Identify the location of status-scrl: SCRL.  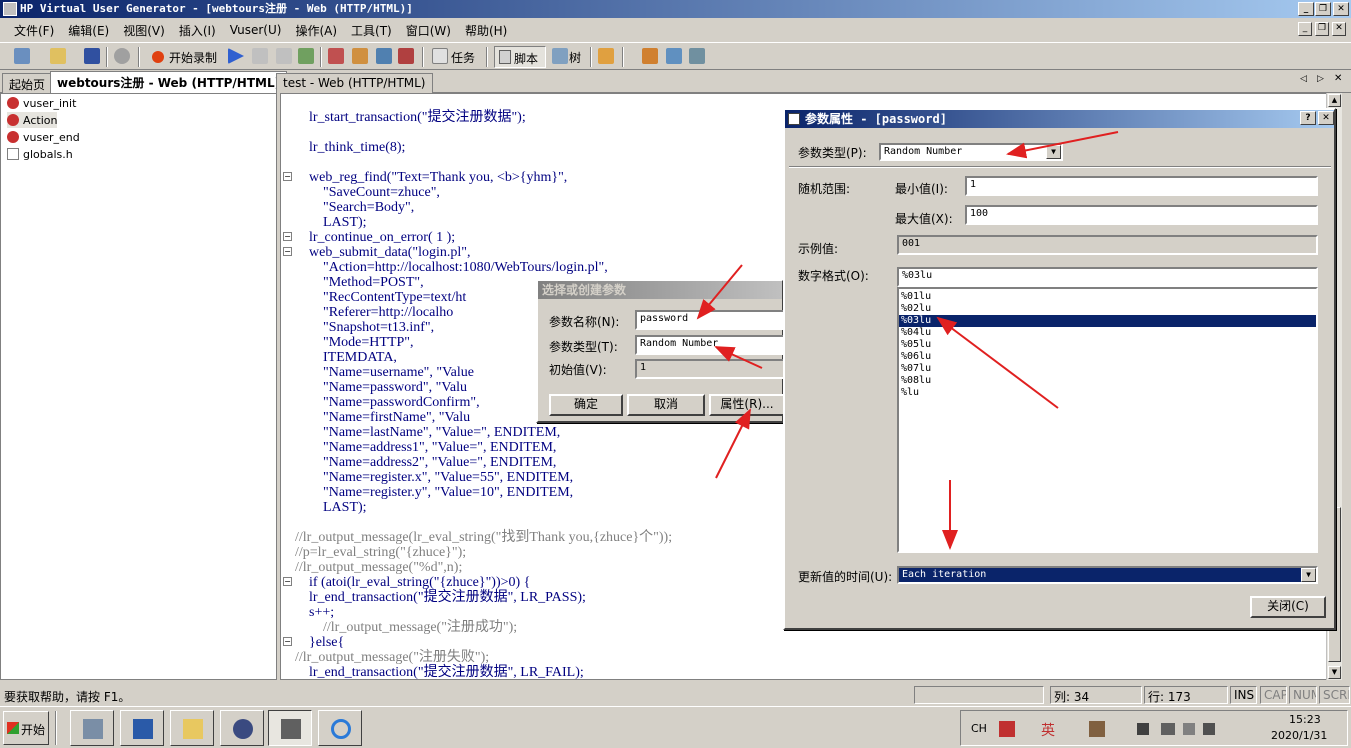
(1334, 695).